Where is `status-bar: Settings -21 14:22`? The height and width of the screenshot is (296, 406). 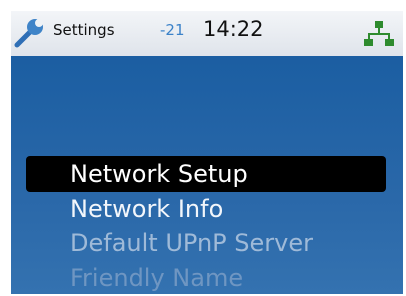
status-bar: Settings -21 14:22 is located at coordinates (207, 33).